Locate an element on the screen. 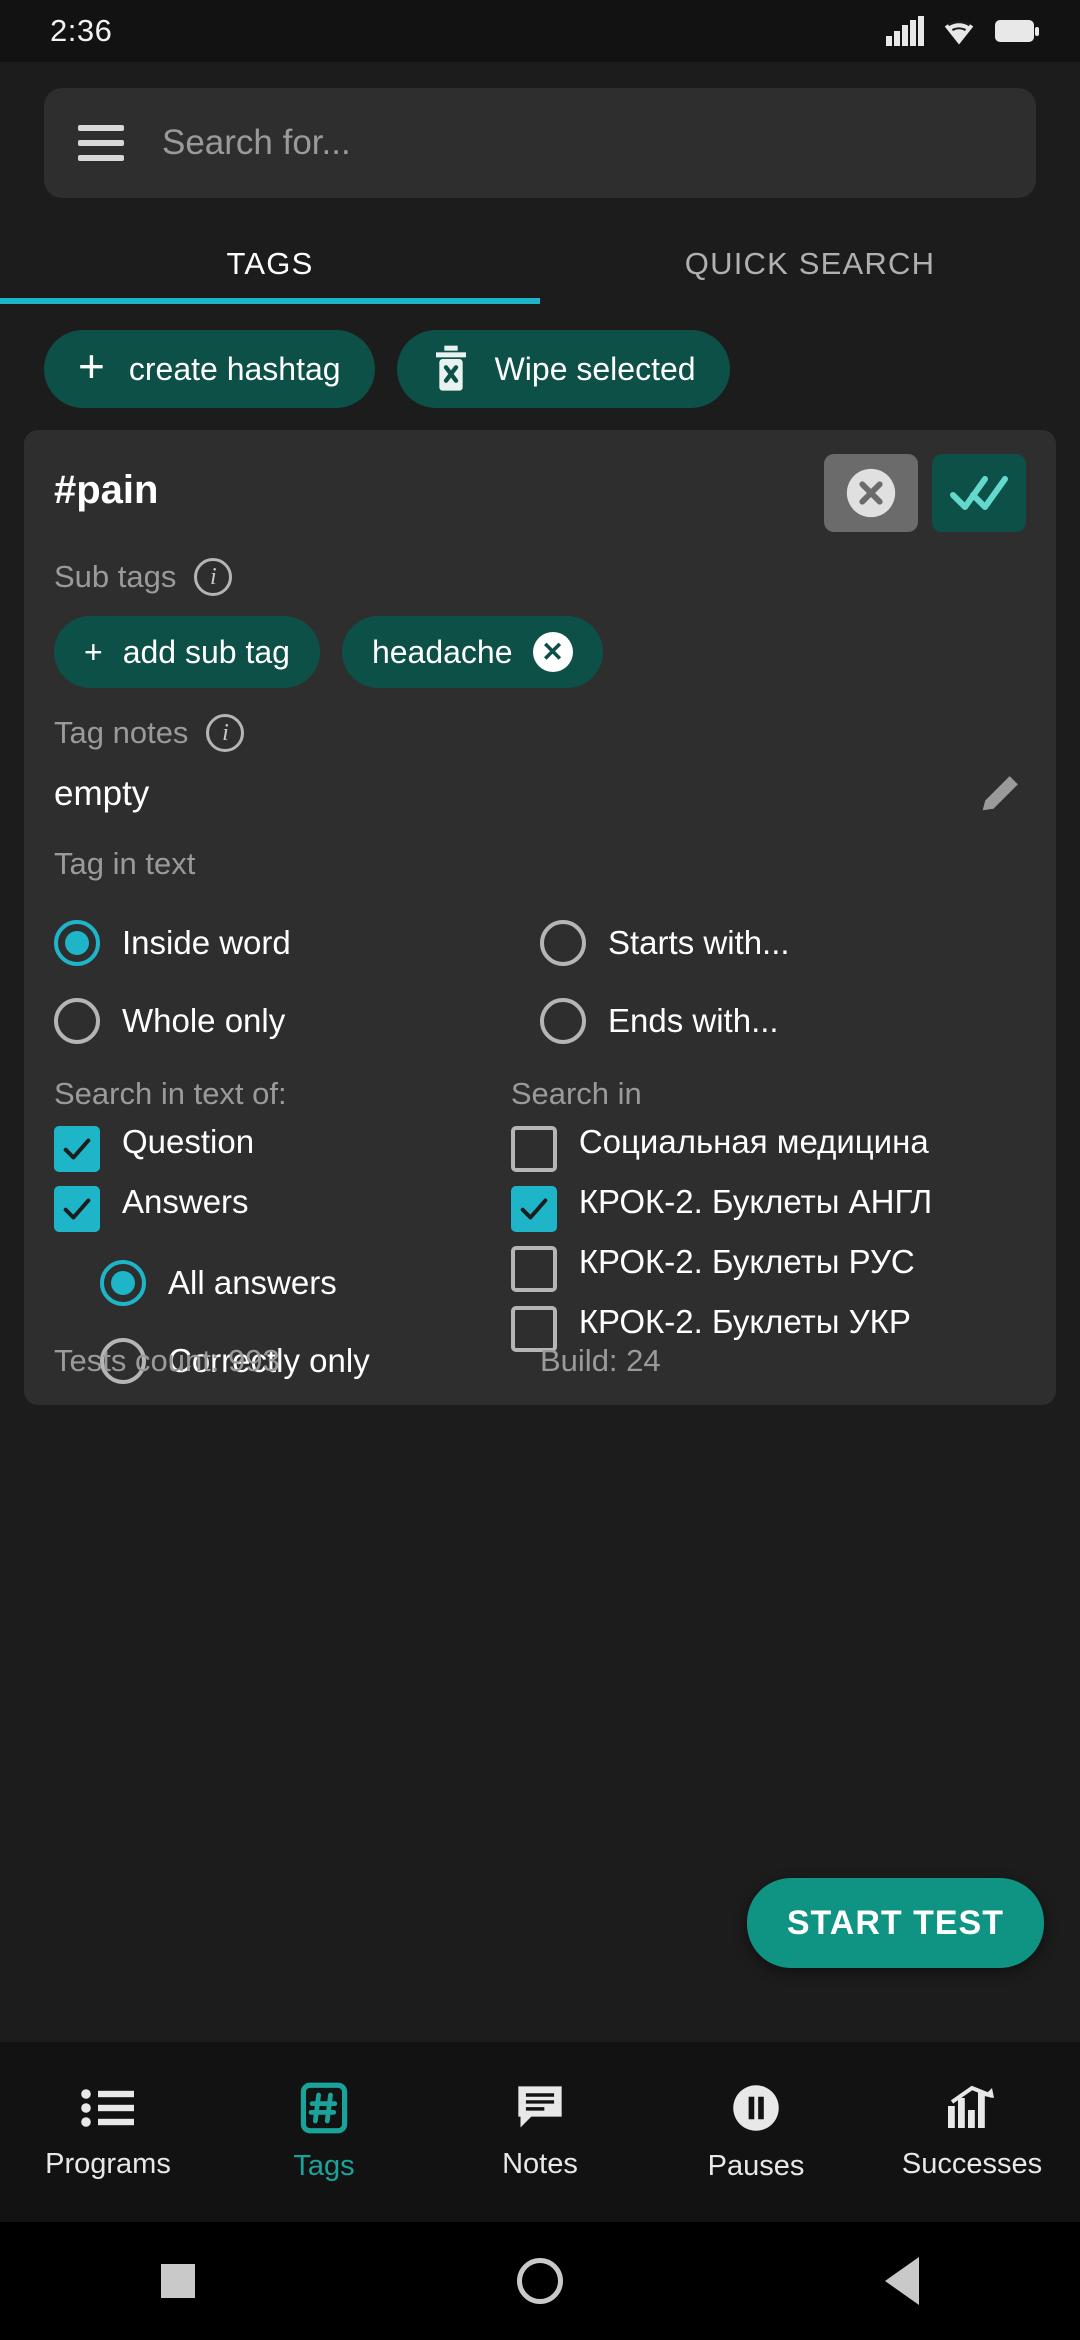 The image size is (1080, 2340). tag-card-footer: Tests count: 993 Build: 24 is located at coordinates (540, 1361).